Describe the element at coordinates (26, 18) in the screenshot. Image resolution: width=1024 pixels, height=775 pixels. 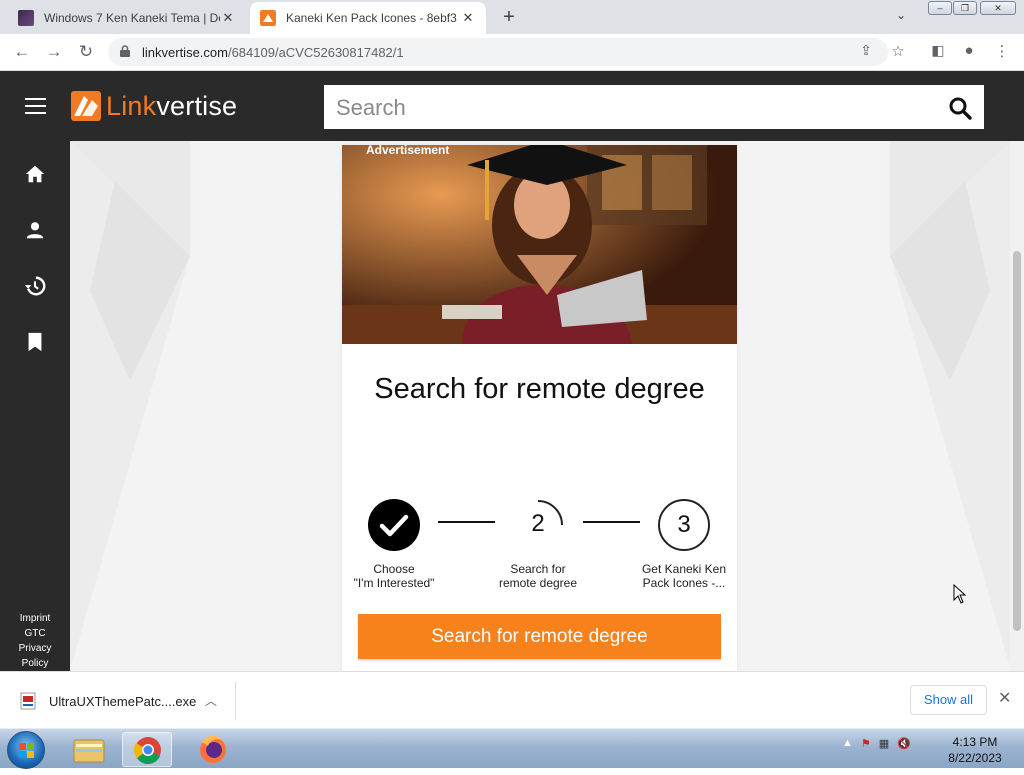
I see `site-favicon-icon` at that location.